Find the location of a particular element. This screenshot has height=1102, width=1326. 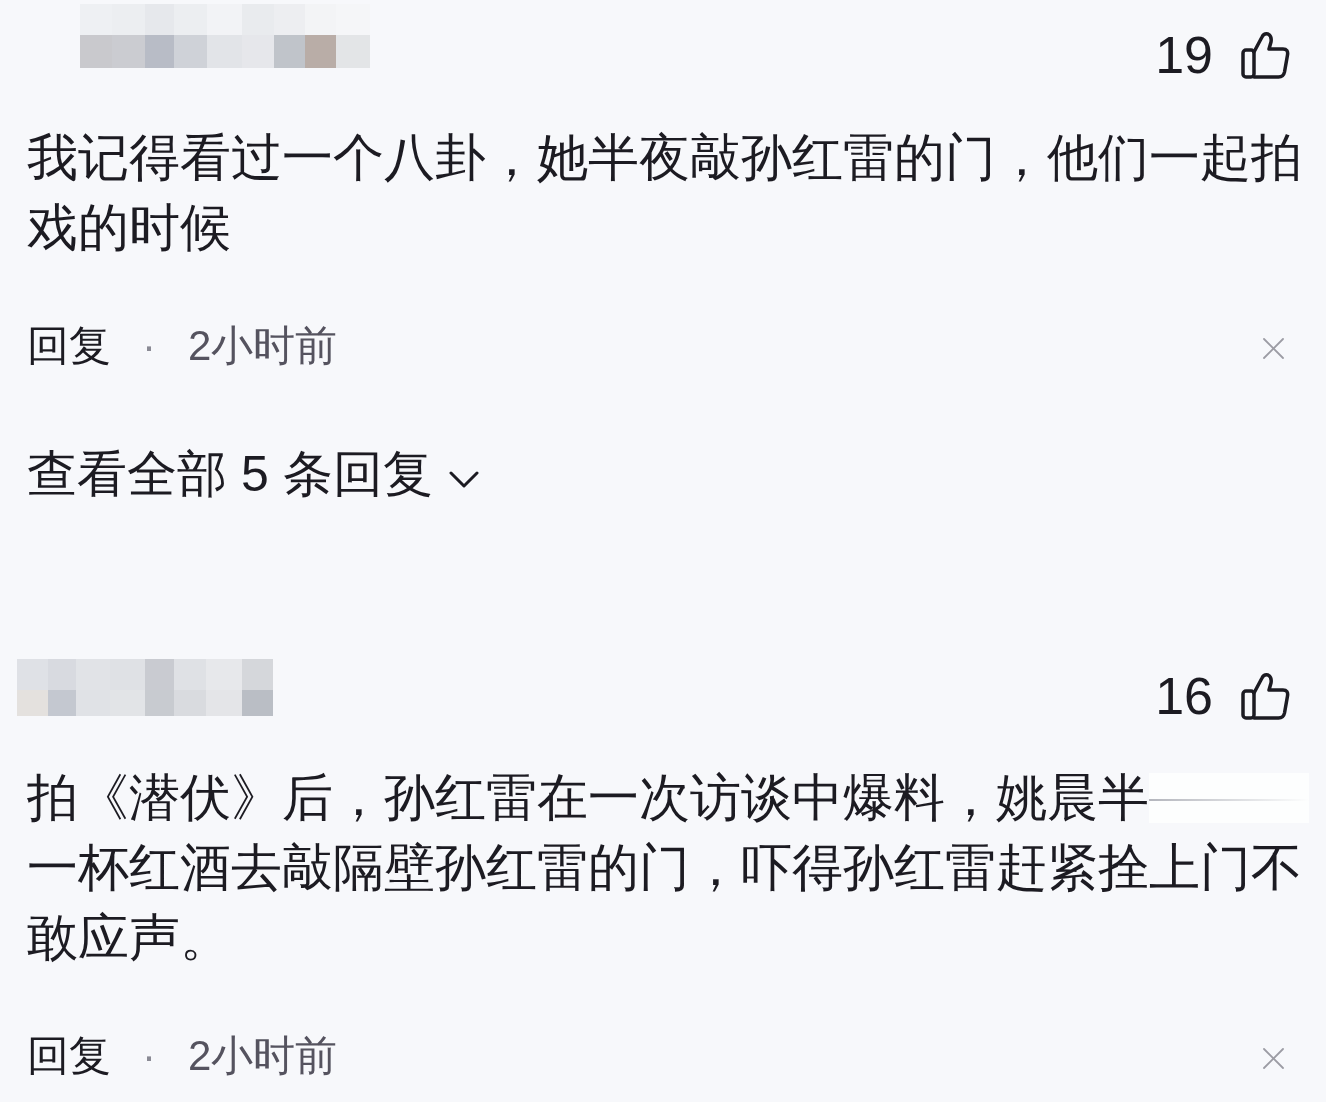

chevron-down-icon is located at coordinates (463, 479).